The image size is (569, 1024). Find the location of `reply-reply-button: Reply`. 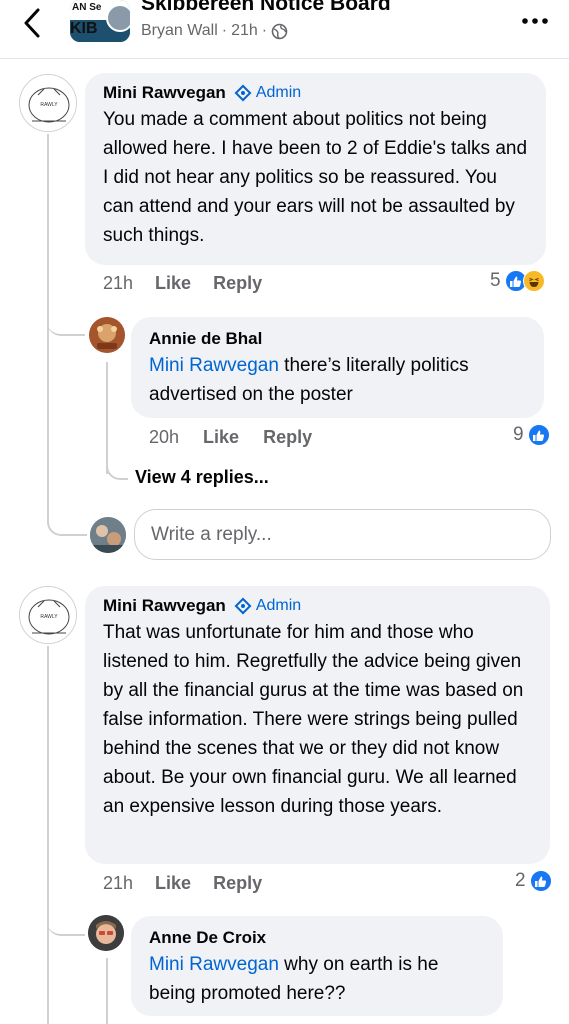

reply-reply-button: Reply is located at coordinates (287, 437).